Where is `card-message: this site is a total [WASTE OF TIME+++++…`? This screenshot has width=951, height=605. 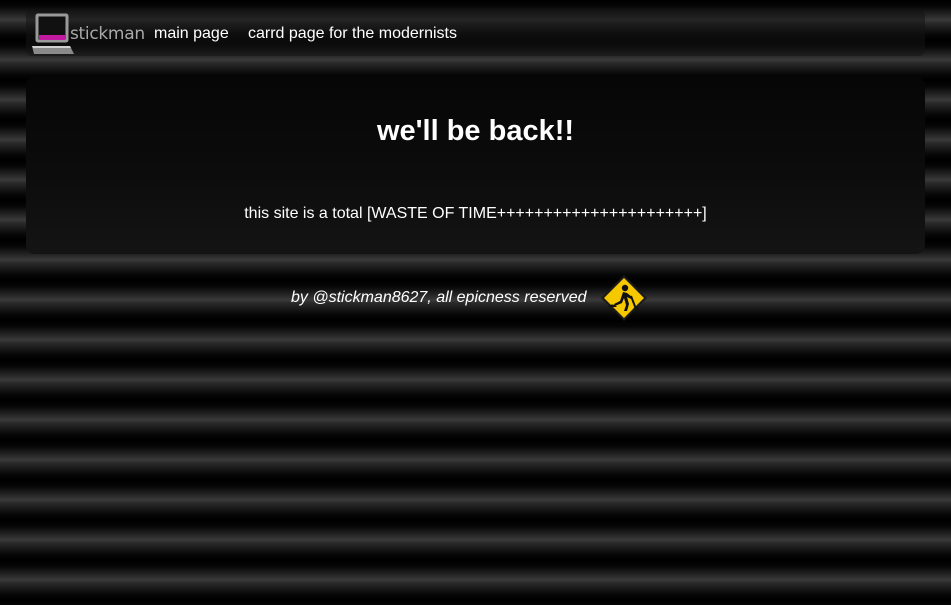
card-message: this site is a total [WASTE OF TIME+++++… is located at coordinates (475, 213).